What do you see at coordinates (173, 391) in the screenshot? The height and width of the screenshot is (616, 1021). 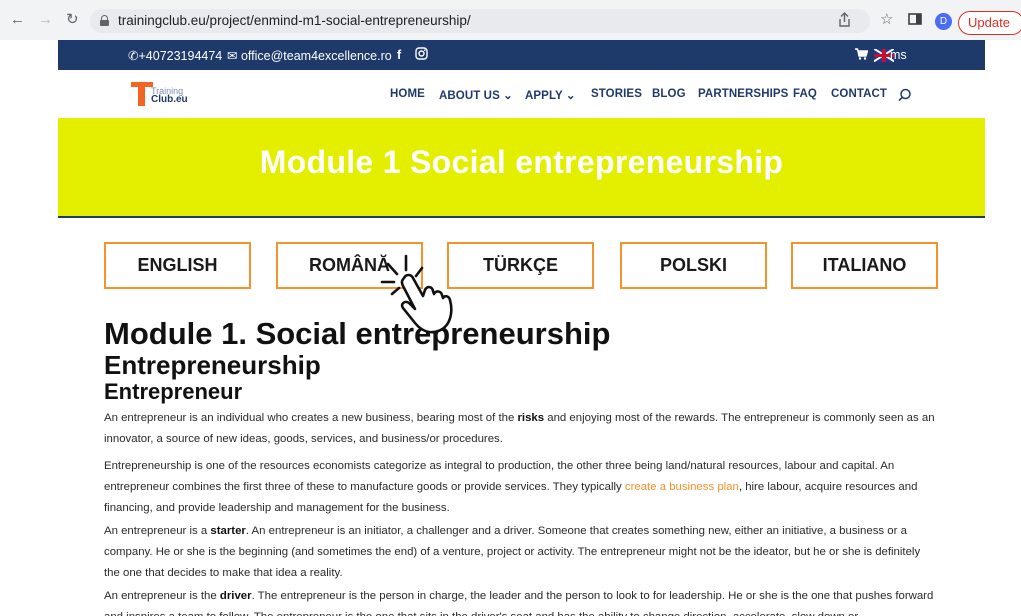 I see `content-heading-3: Entrepreneur` at bounding box center [173, 391].